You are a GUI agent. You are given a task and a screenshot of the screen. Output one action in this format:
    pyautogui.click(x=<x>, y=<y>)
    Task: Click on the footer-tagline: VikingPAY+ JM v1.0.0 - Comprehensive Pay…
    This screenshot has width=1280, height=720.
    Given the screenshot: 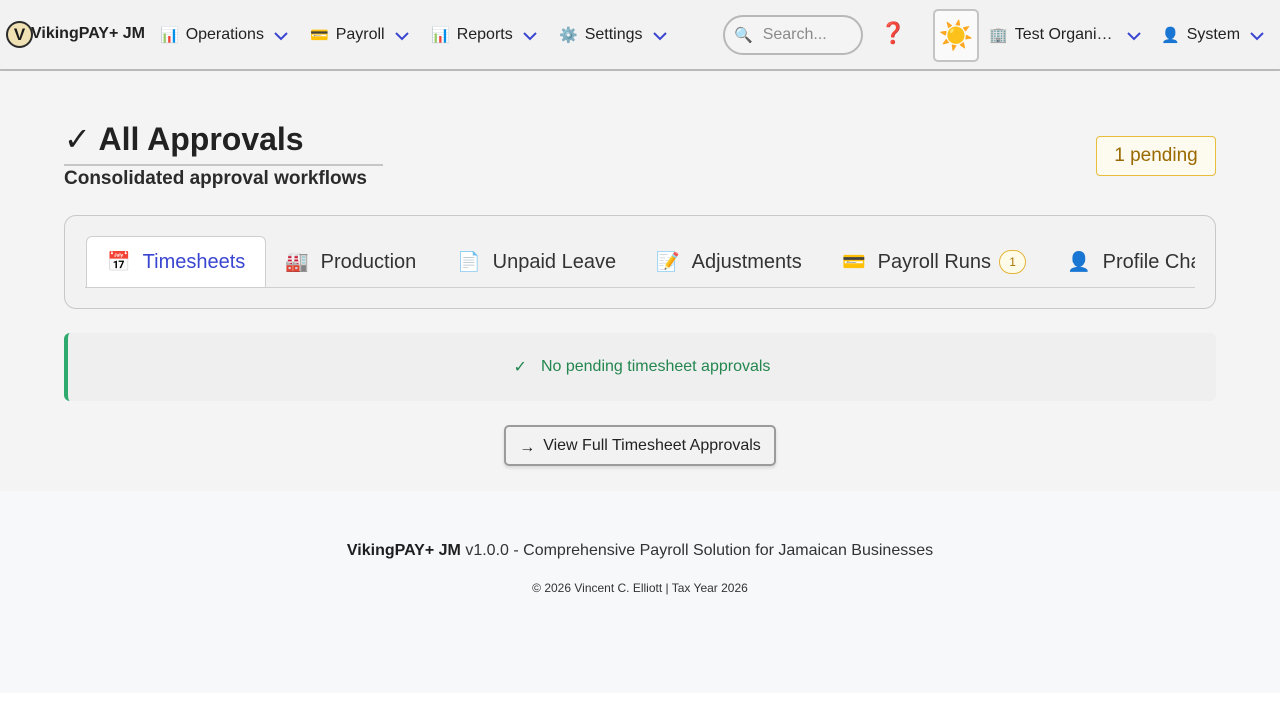 What is the action you would take?
    pyautogui.click(x=640, y=551)
    